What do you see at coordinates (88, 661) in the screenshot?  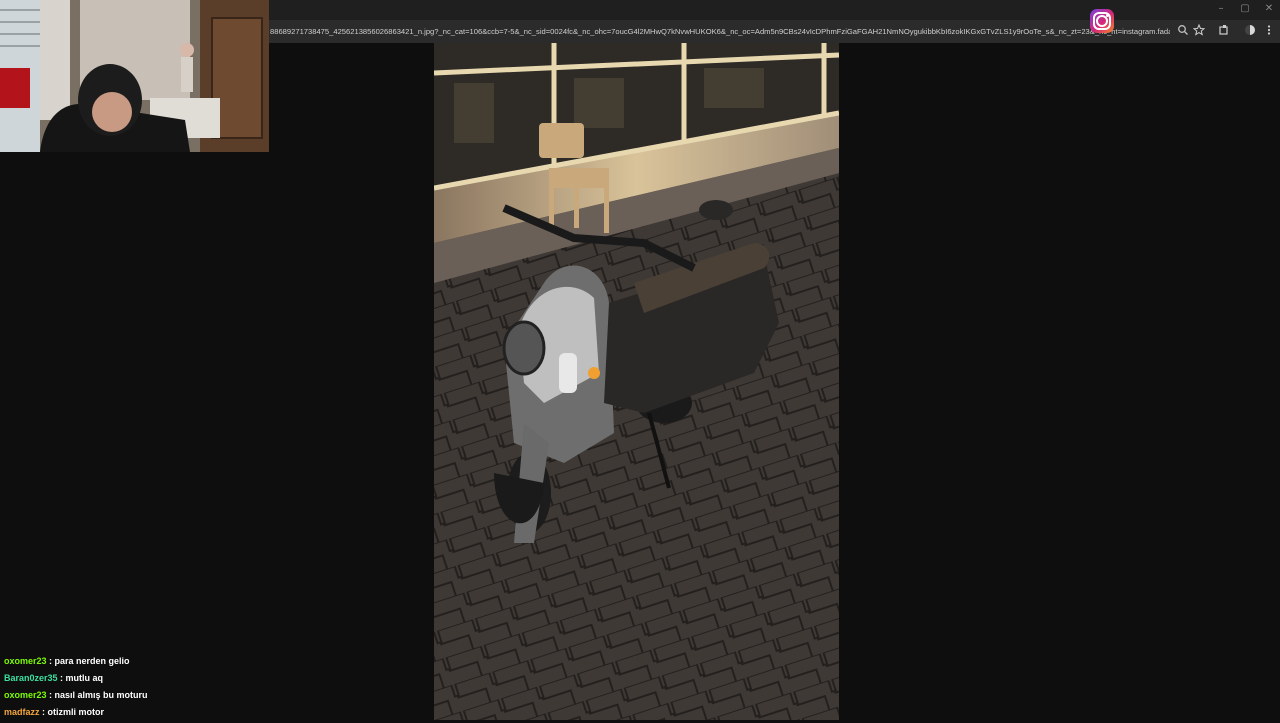 I see `chat-text: : para nerden gelio` at bounding box center [88, 661].